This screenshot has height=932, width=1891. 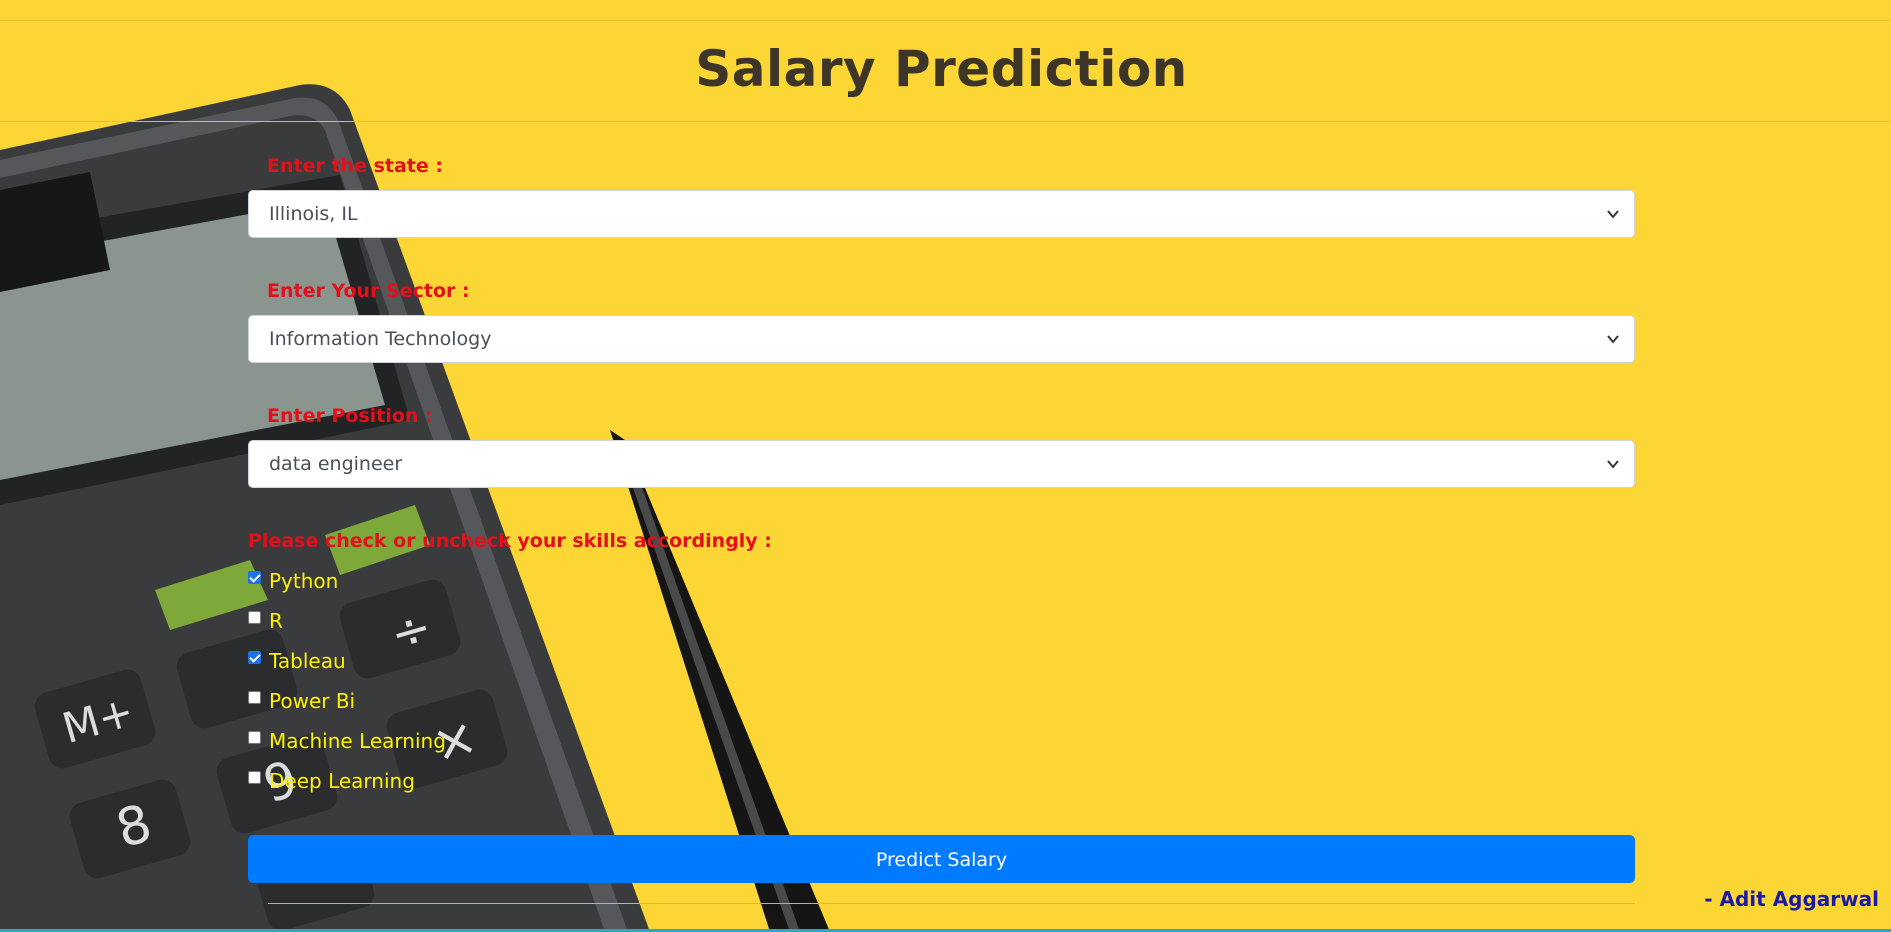 What do you see at coordinates (951, 903) in the screenshot?
I see `footer-divider` at bounding box center [951, 903].